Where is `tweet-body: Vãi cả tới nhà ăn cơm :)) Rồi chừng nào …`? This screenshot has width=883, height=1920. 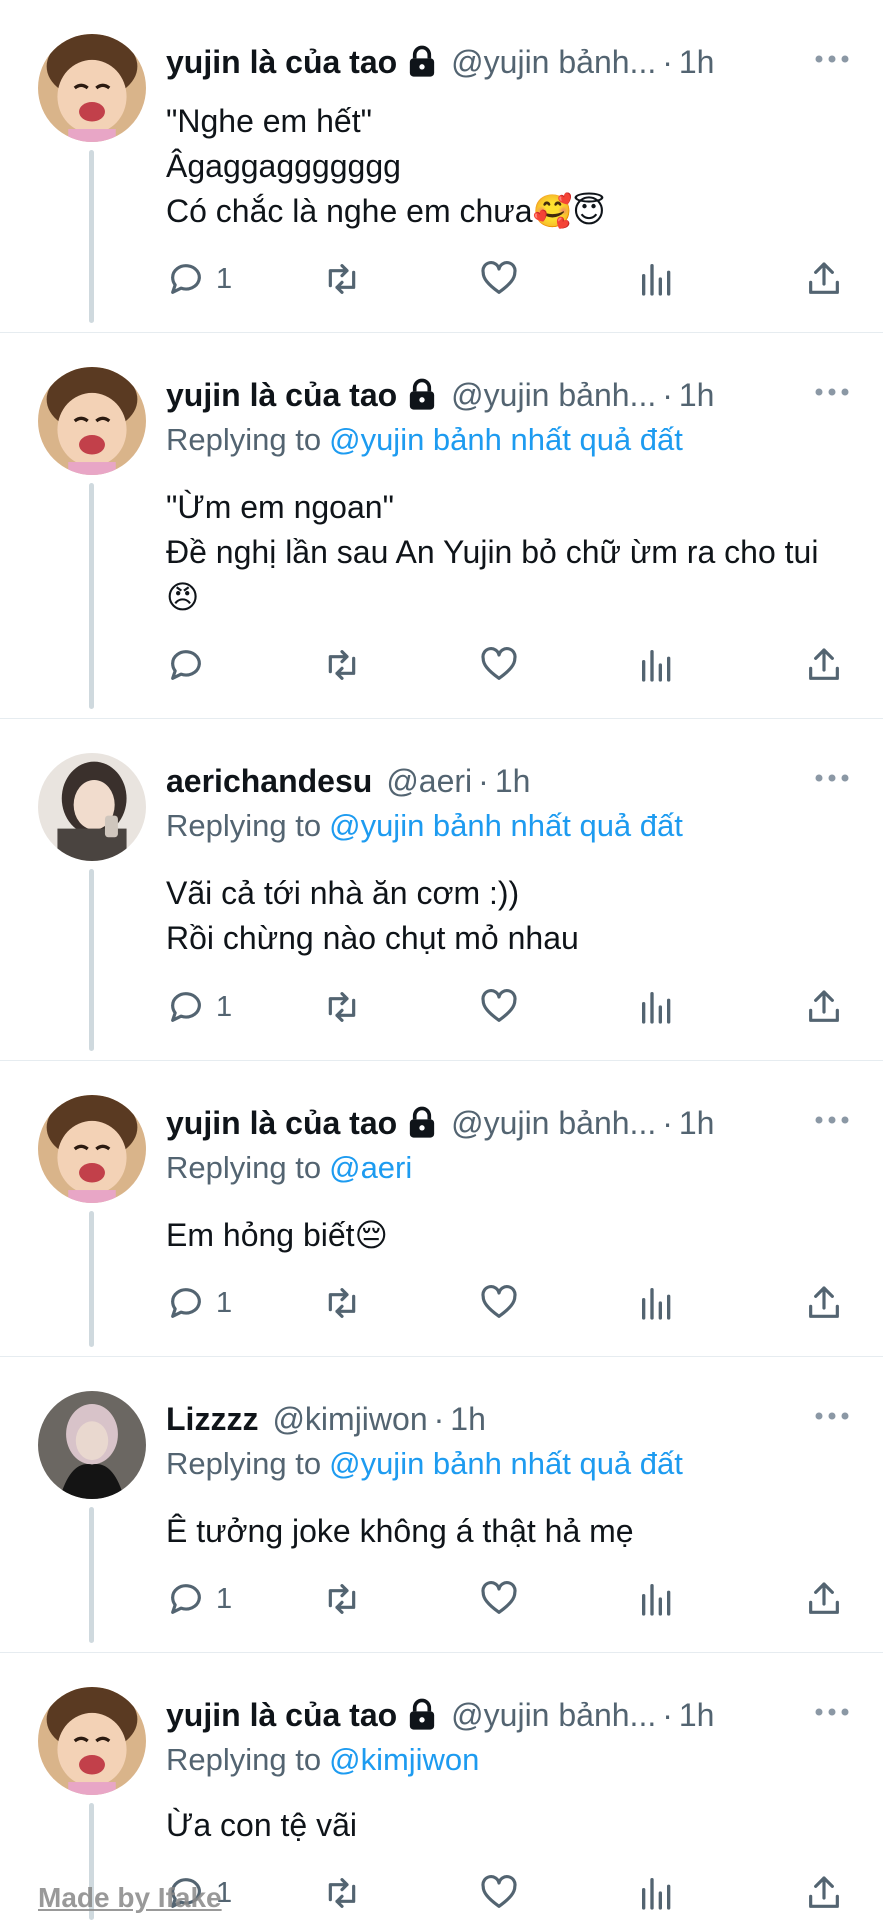 tweet-body: Vãi cả tới nhà ăn cơm :)) Rồi chừng nào … is located at coordinates (372, 915).